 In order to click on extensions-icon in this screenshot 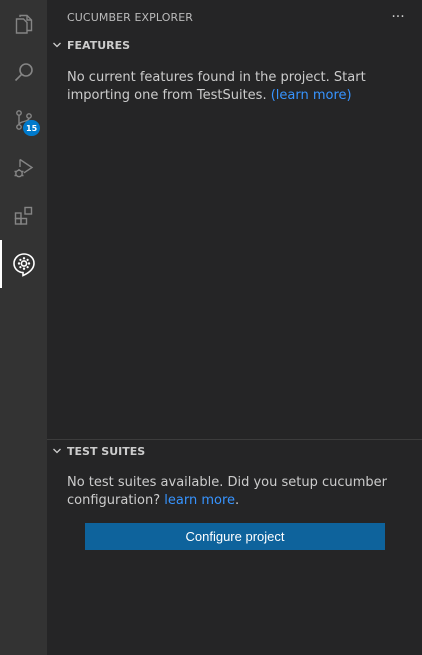, I will do `click(23, 215)`.